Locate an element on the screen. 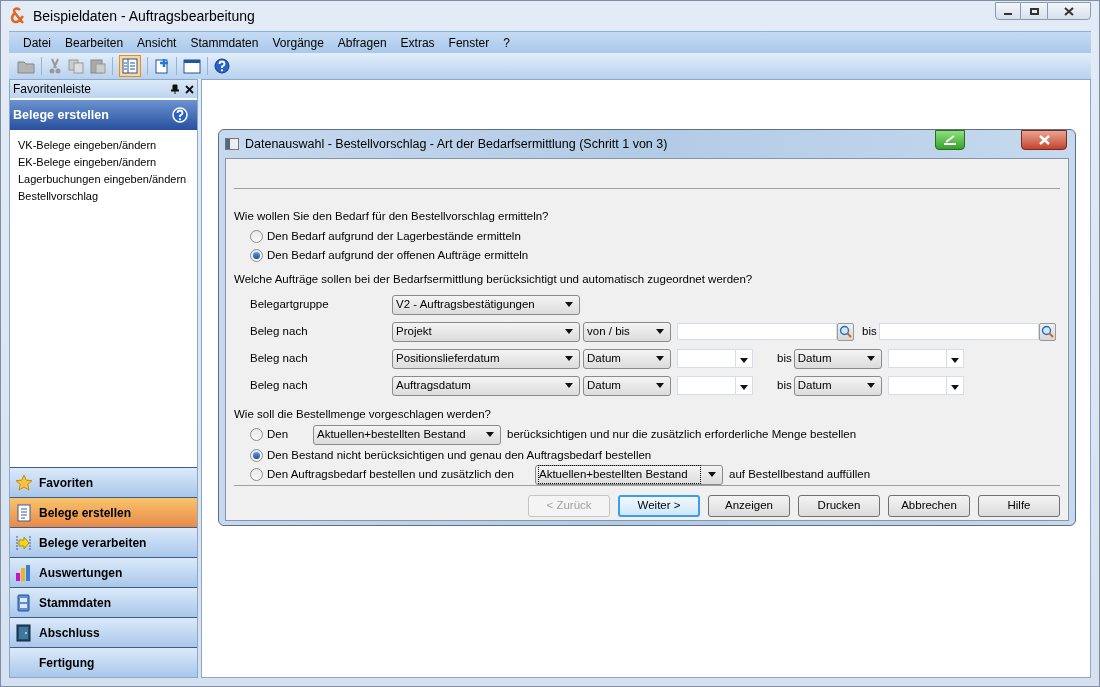  paste-icon is located at coordinates (98, 66).